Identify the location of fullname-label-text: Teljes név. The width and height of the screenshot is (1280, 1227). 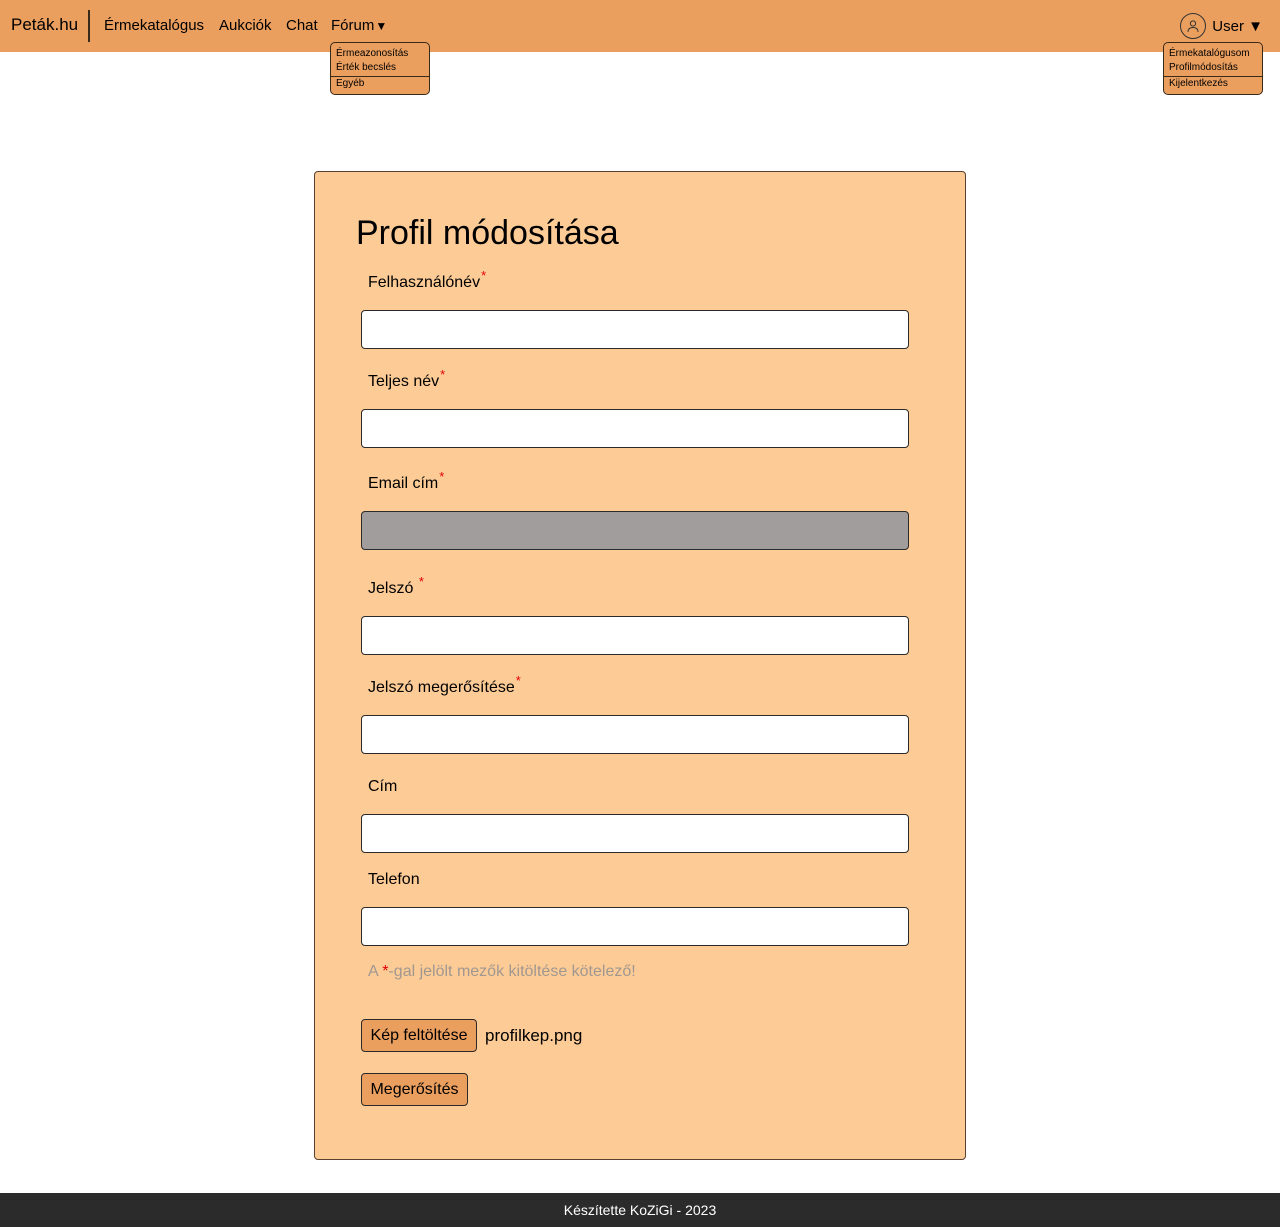
(404, 381).